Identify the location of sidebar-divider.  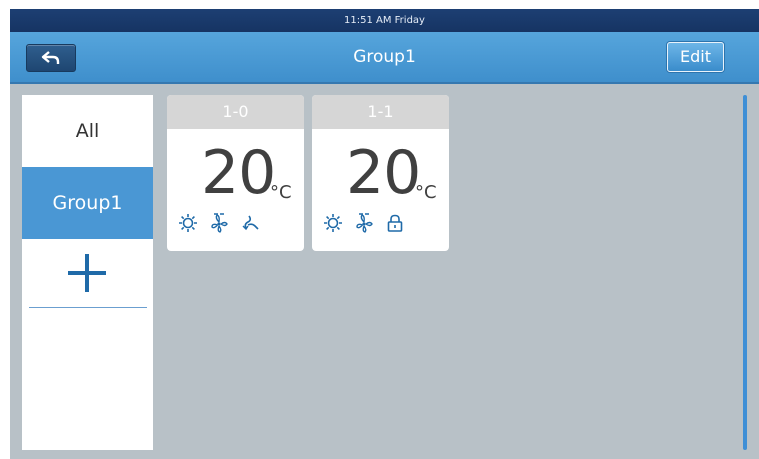
(88, 307).